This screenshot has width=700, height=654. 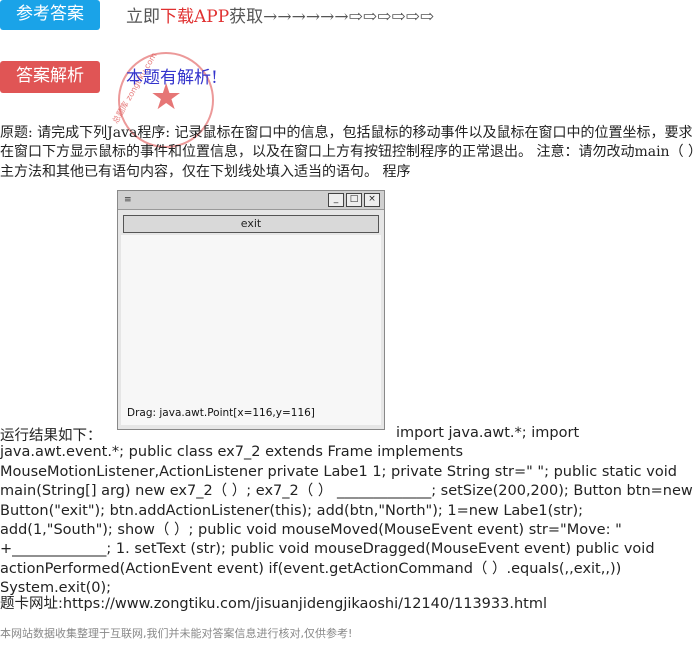 What do you see at coordinates (128, 200) in the screenshot?
I see `window-menu-icon: ≡` at bounding box center [128, 200].